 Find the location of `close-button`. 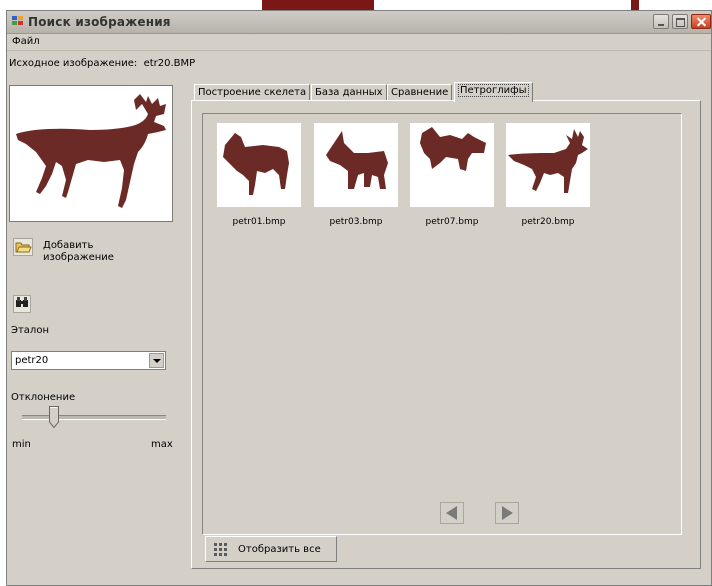

close-button is located at coordinates (701, 21).